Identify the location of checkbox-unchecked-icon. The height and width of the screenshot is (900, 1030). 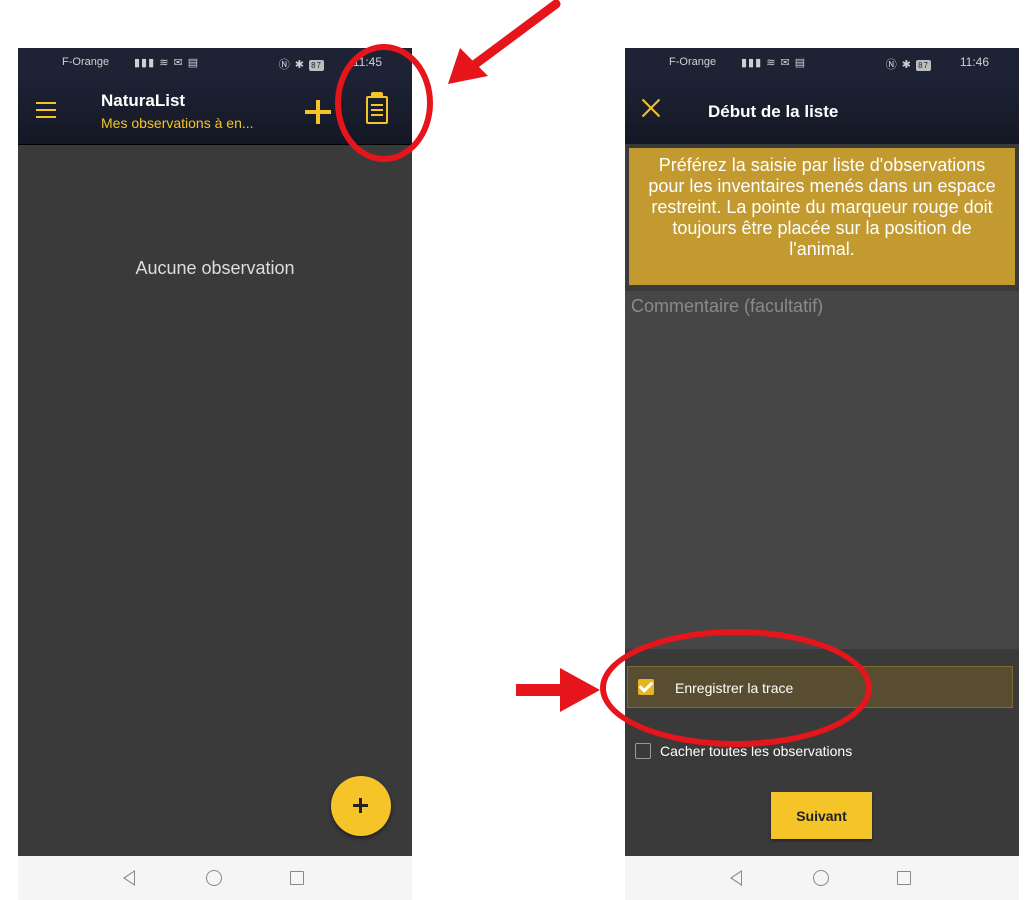
(643, 751).